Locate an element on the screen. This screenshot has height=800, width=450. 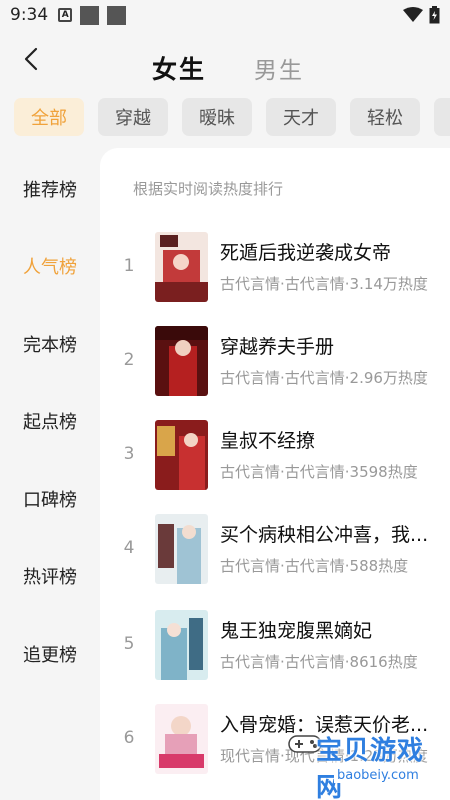
chip-scheming: 腹 is located at coordinates (442, 117).